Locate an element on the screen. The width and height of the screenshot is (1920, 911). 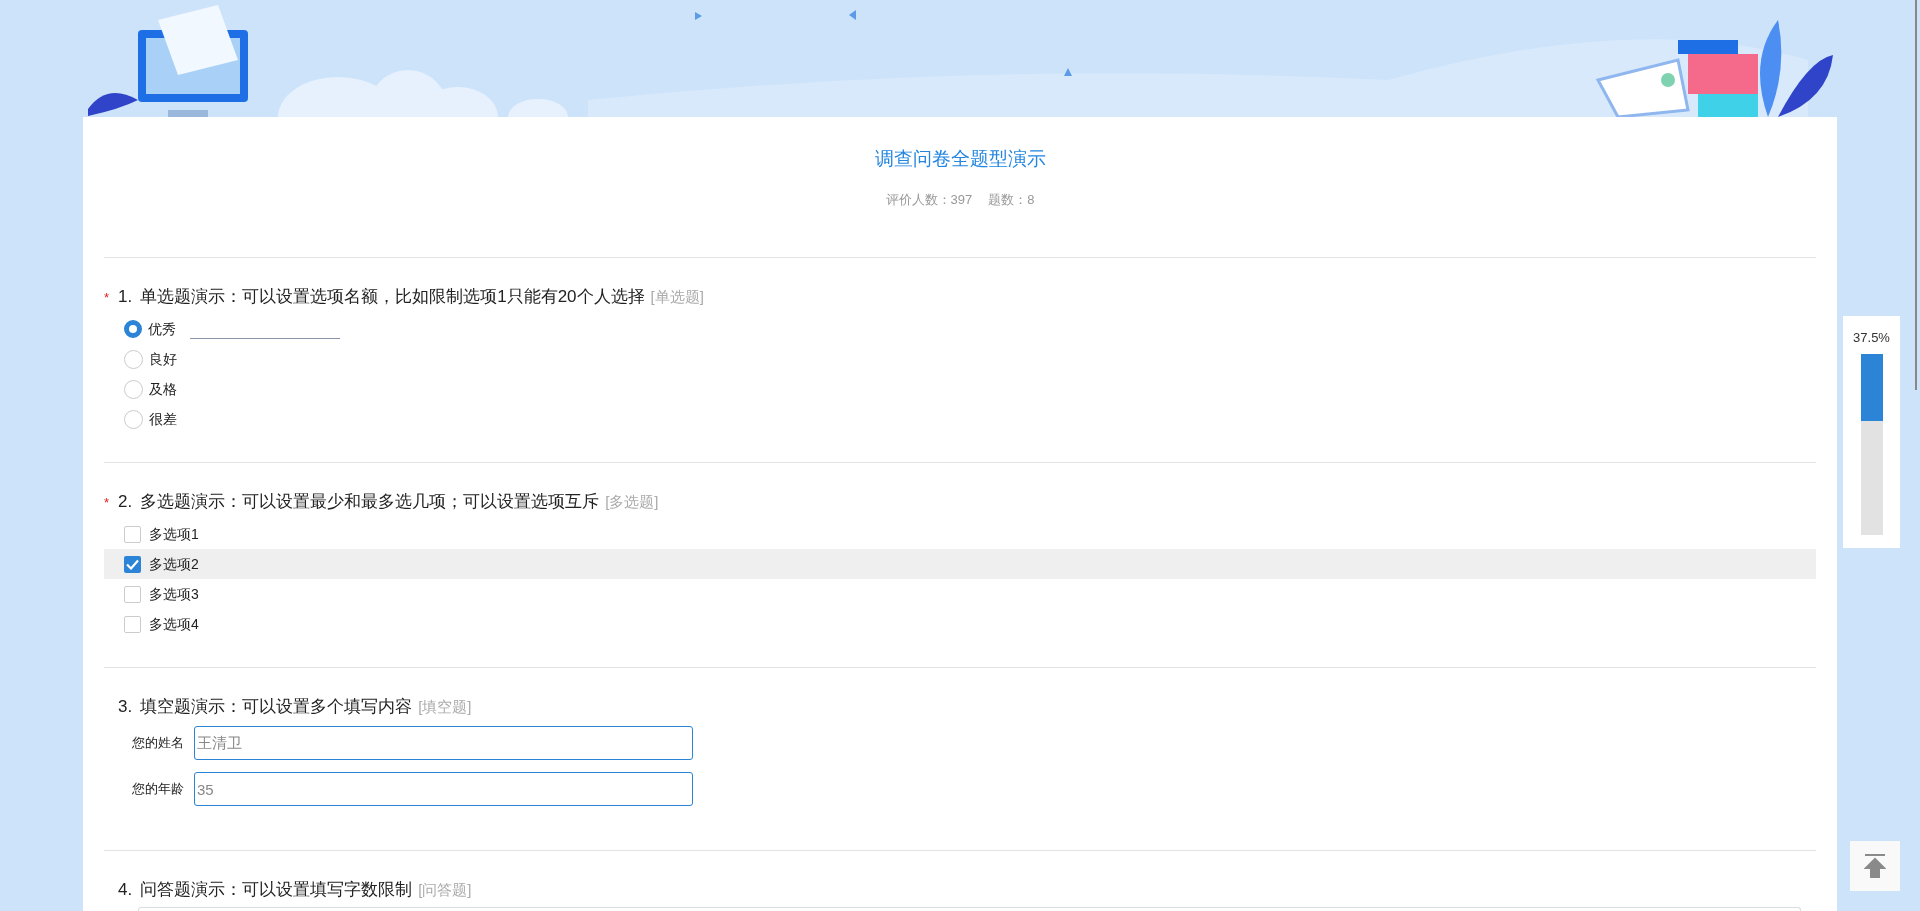
option-label: 多选项2 is located at coordinates (174, 564).